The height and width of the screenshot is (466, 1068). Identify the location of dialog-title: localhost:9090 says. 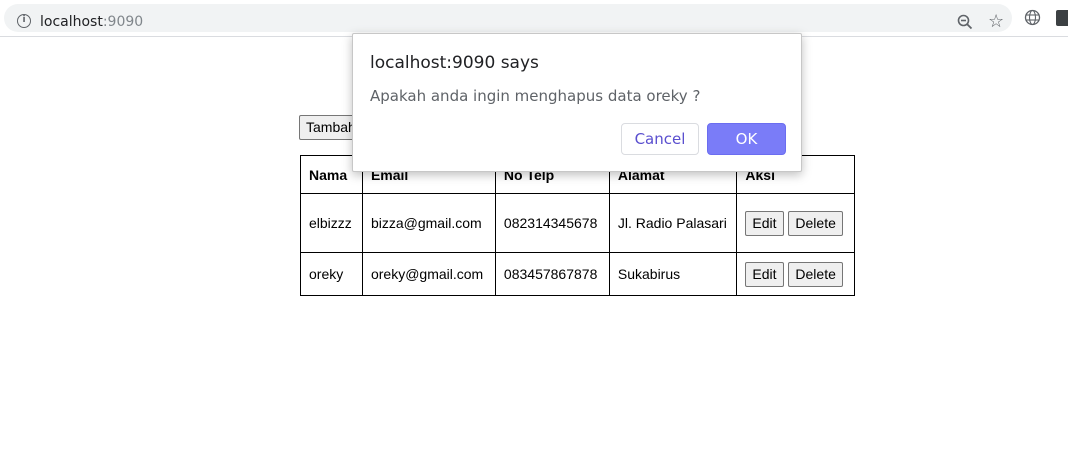
(454, 63).